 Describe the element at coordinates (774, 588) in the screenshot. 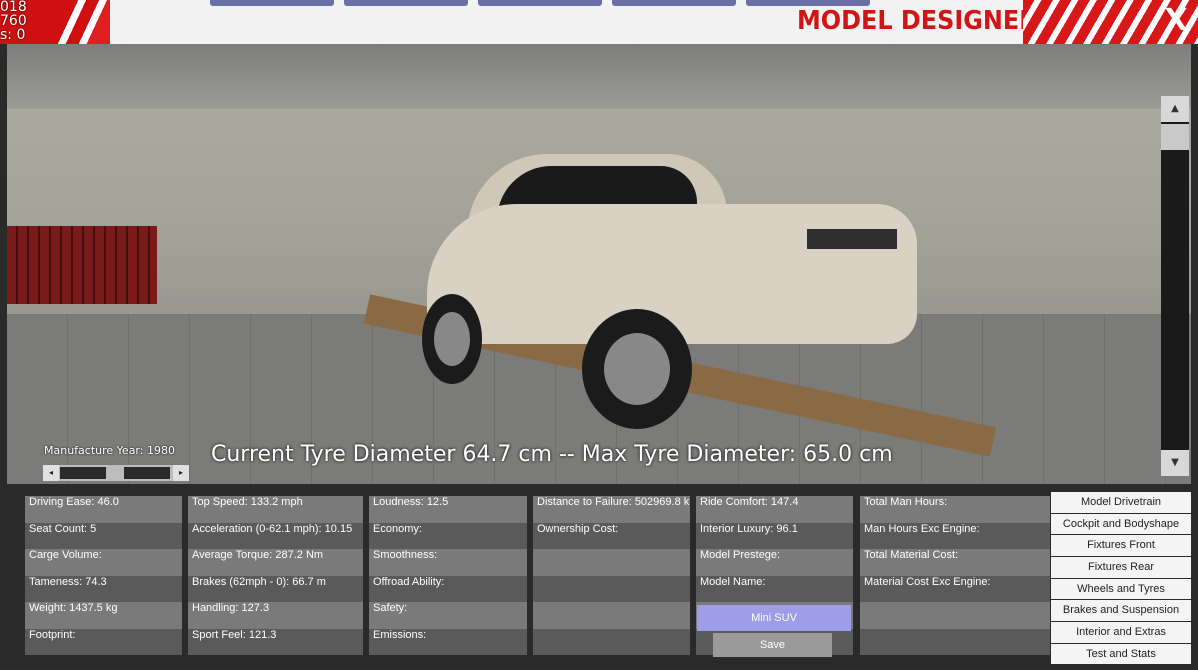

I see `stat-cell: Model Name:` at that location.